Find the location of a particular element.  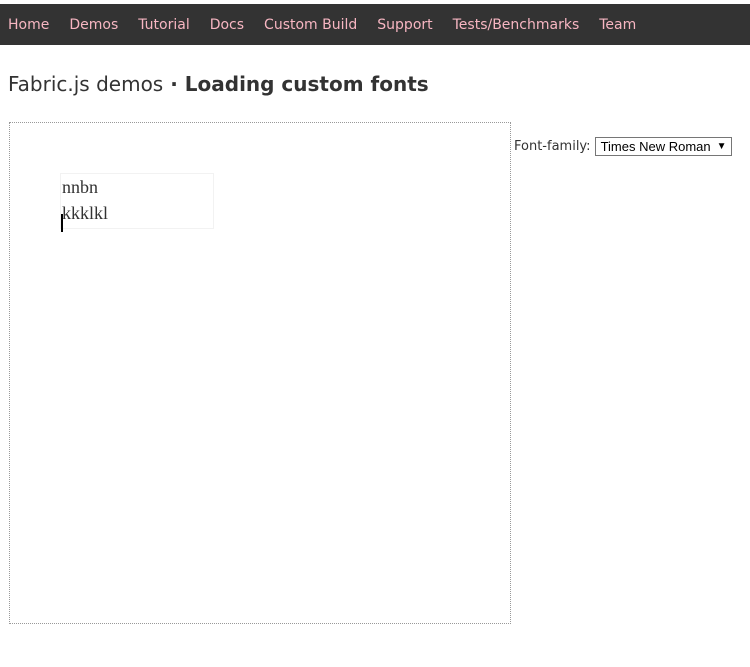

font-family-select: Times New Roman ▼ is located at coordinates (663, 146).